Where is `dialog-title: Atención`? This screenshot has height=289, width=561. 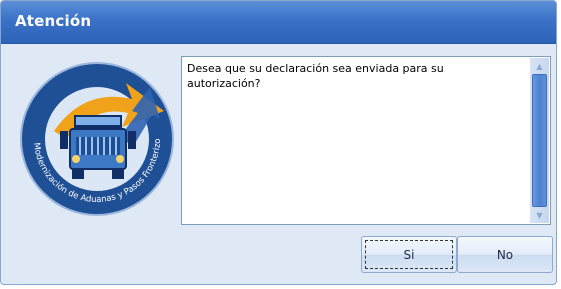 dialog-title: Atención is located at coordinates (53, 21).